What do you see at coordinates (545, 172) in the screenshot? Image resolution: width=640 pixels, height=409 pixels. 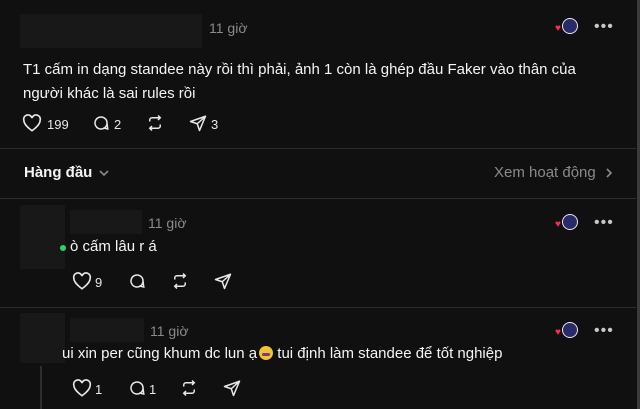 I see `view-activity-label: Xem hoạt động` at bounding box center [545, 172].